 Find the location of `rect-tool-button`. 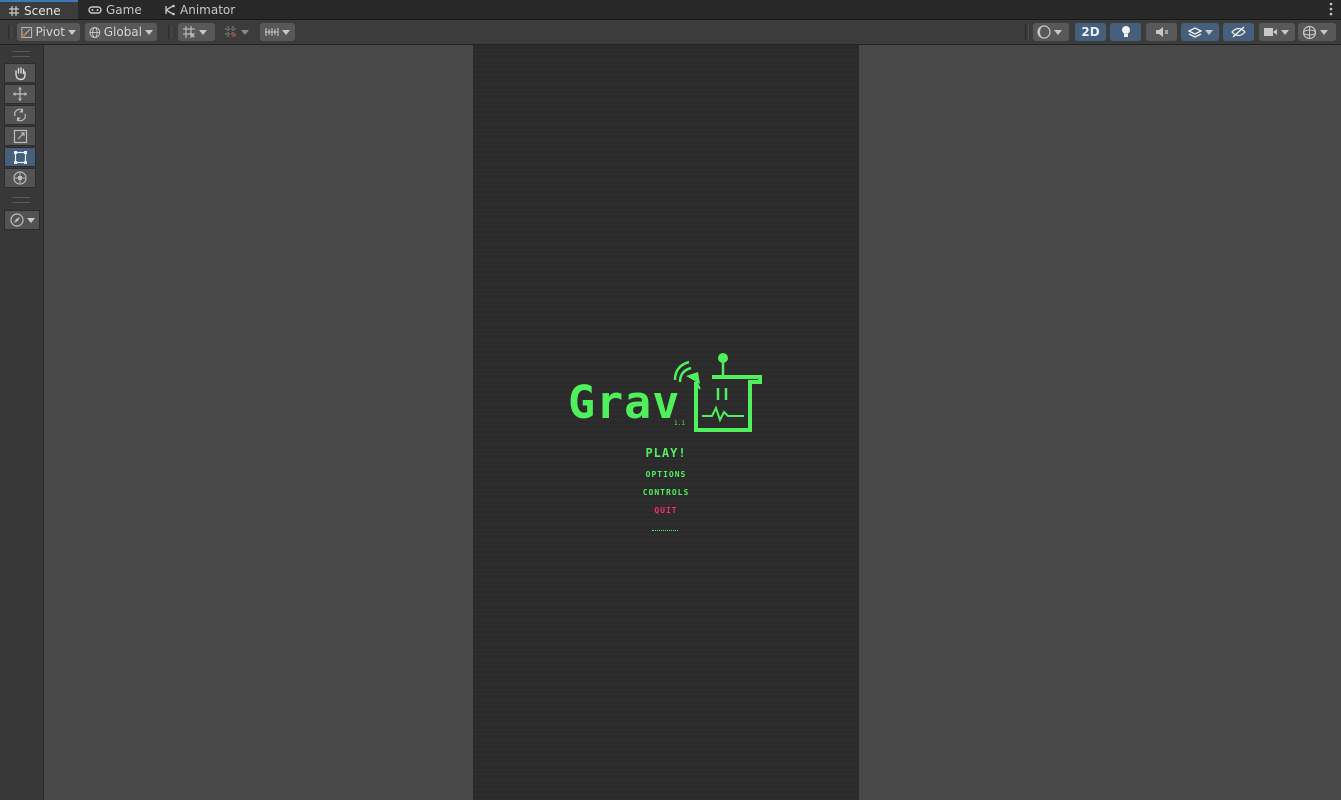

rect-tool-button is located at coordinates (20, 157).